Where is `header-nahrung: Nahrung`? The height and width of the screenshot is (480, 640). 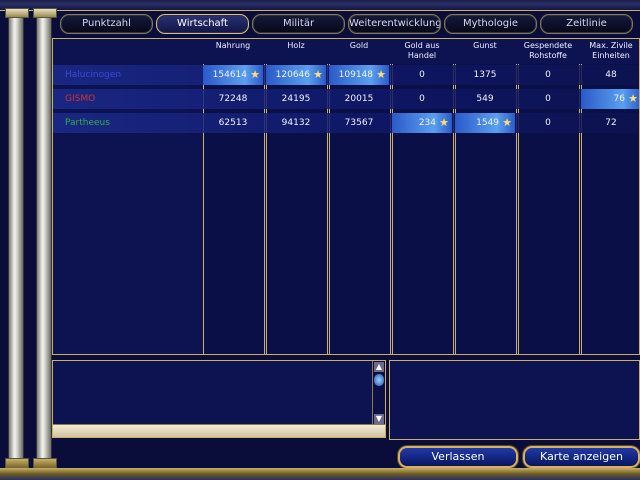 header-nahrung: Nahrung is located at coordinates (233, 45).